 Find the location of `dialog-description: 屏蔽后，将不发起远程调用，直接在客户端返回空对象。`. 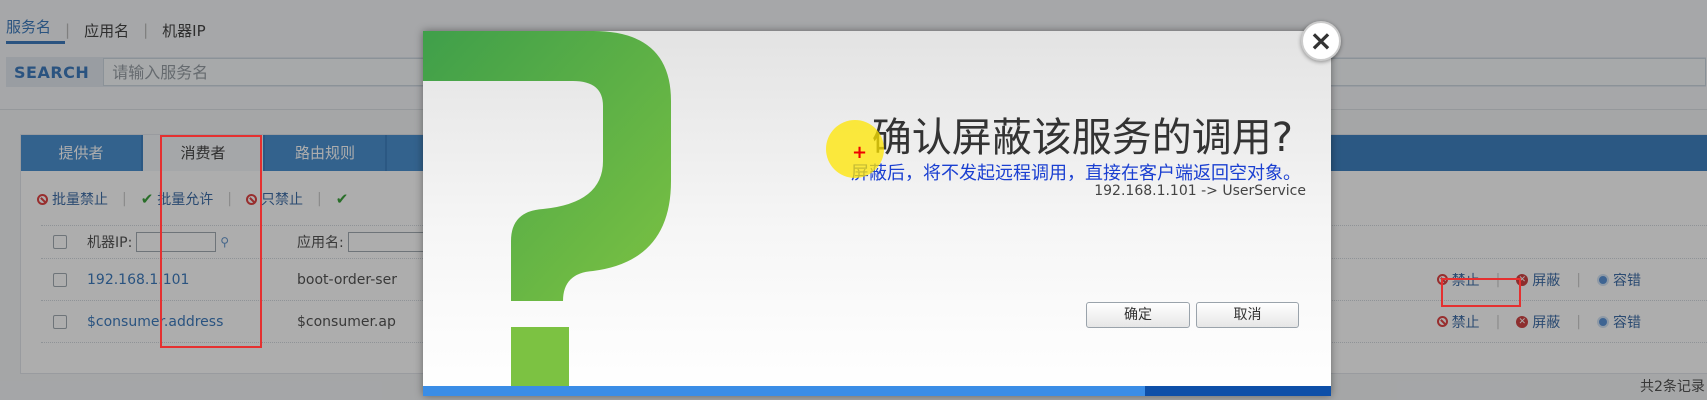

dialog-description: 屏蔽后，将不发起远程调用，直接在客户端返回空对象。 is located at coordinates (1076, 173).